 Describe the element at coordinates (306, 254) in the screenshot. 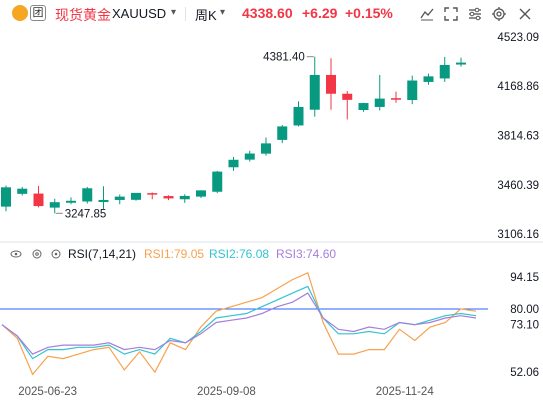

I see `rsi3-legend: RSI3:74.60` at that location.